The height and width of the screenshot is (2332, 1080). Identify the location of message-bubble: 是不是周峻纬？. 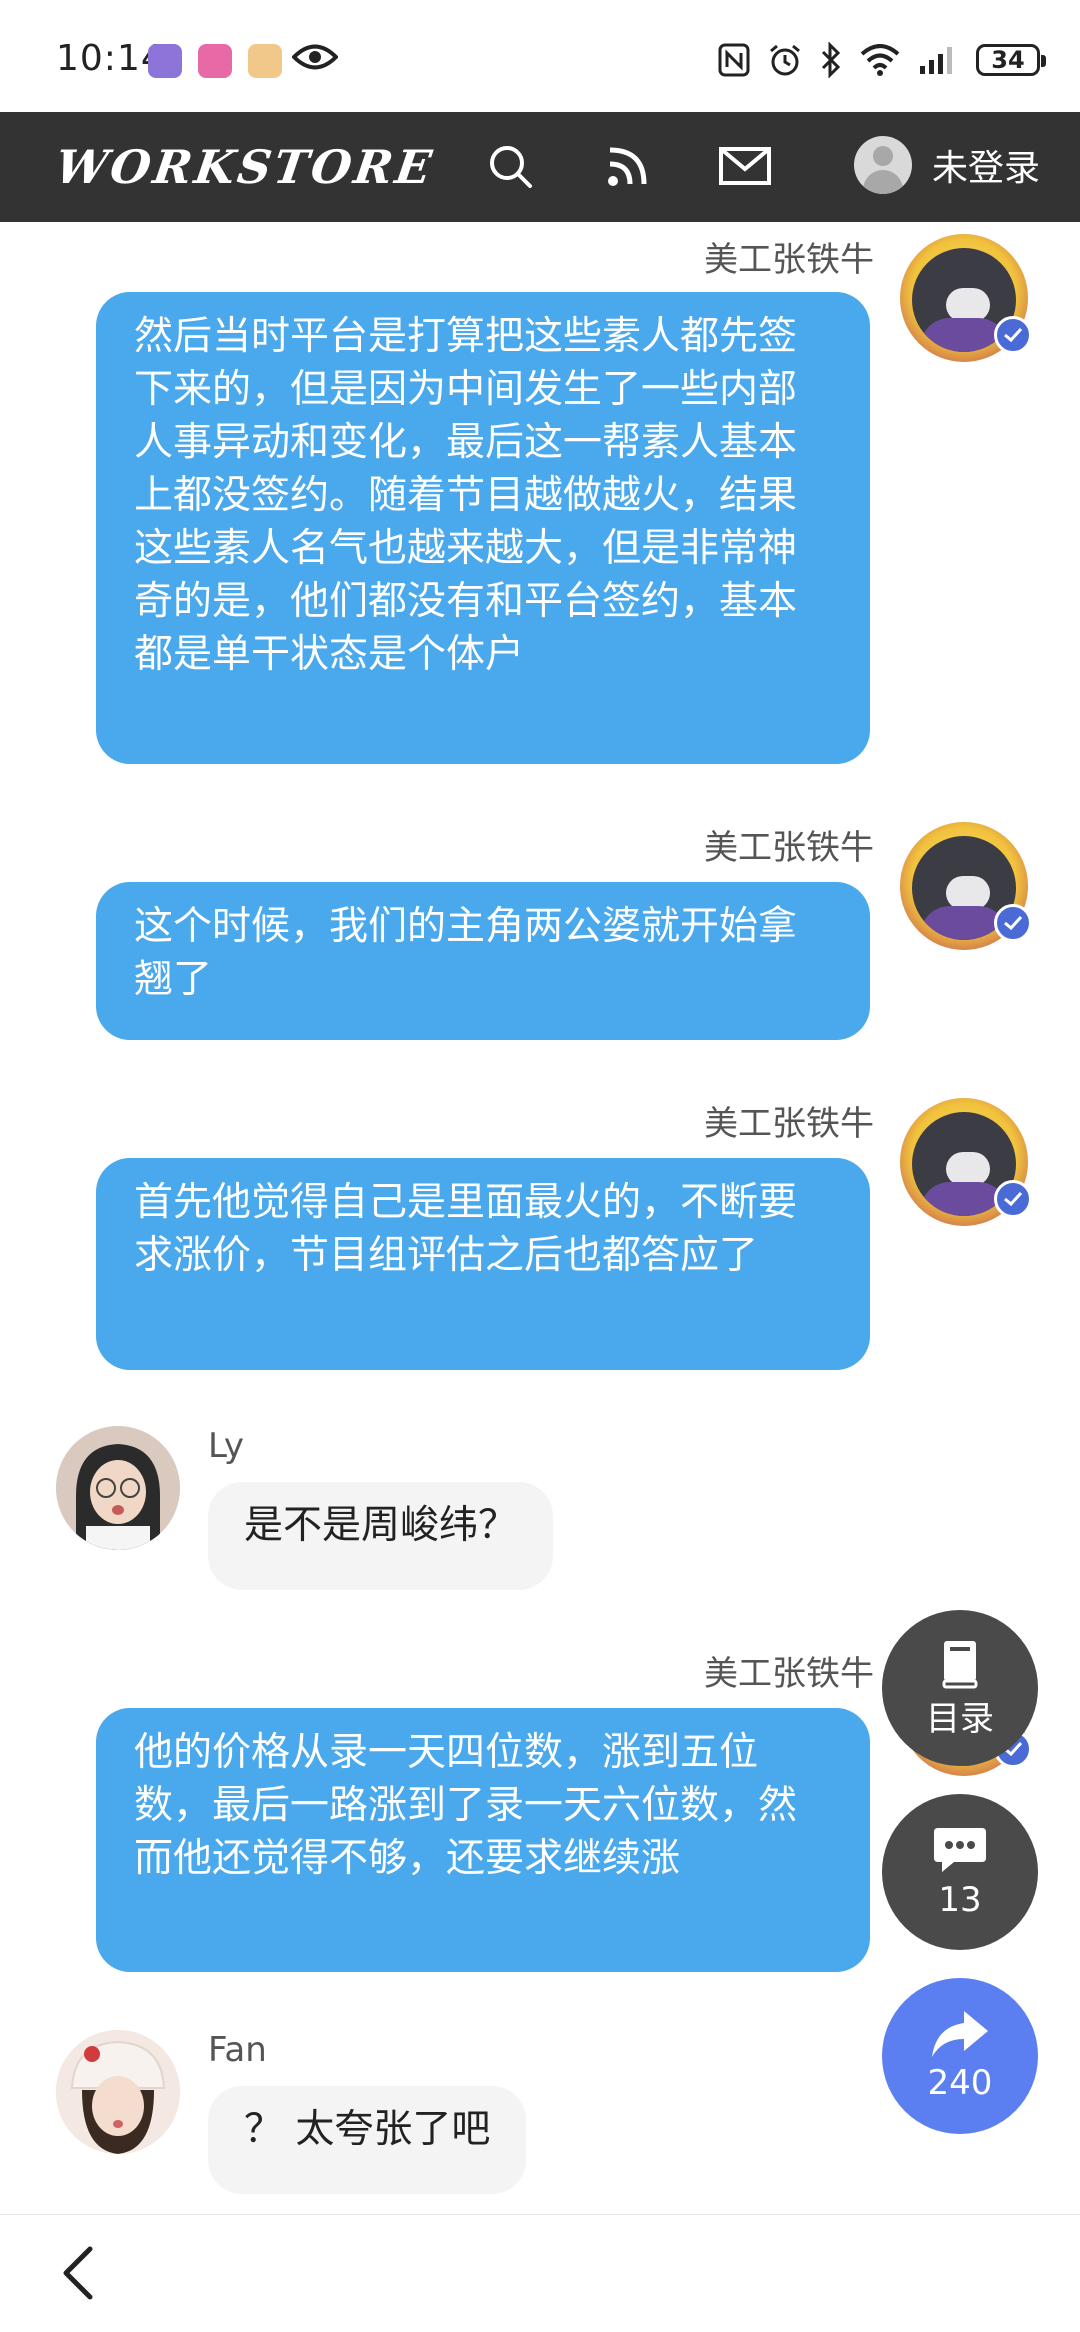
(381, 1536).